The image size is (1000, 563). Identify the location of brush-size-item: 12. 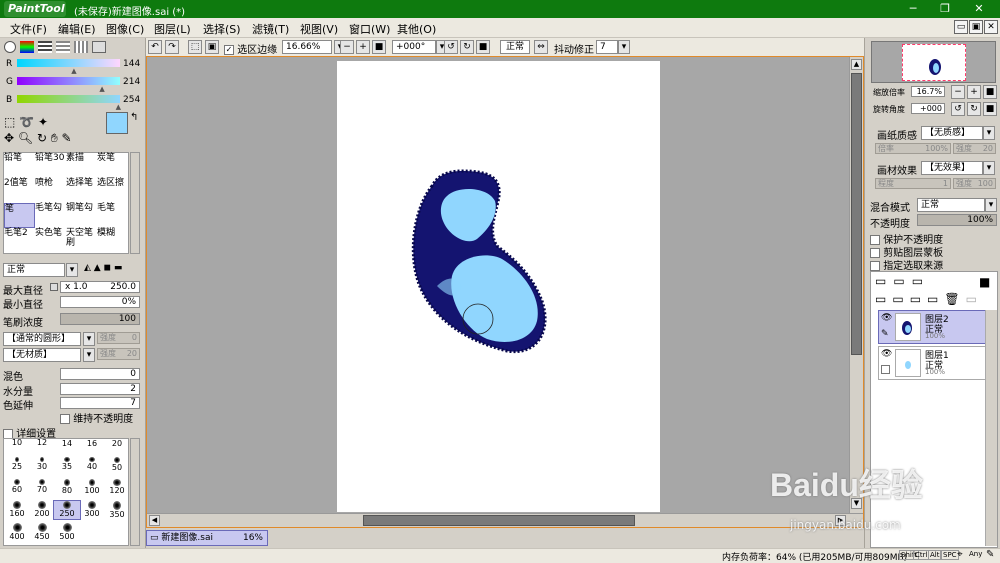
(42, 446).